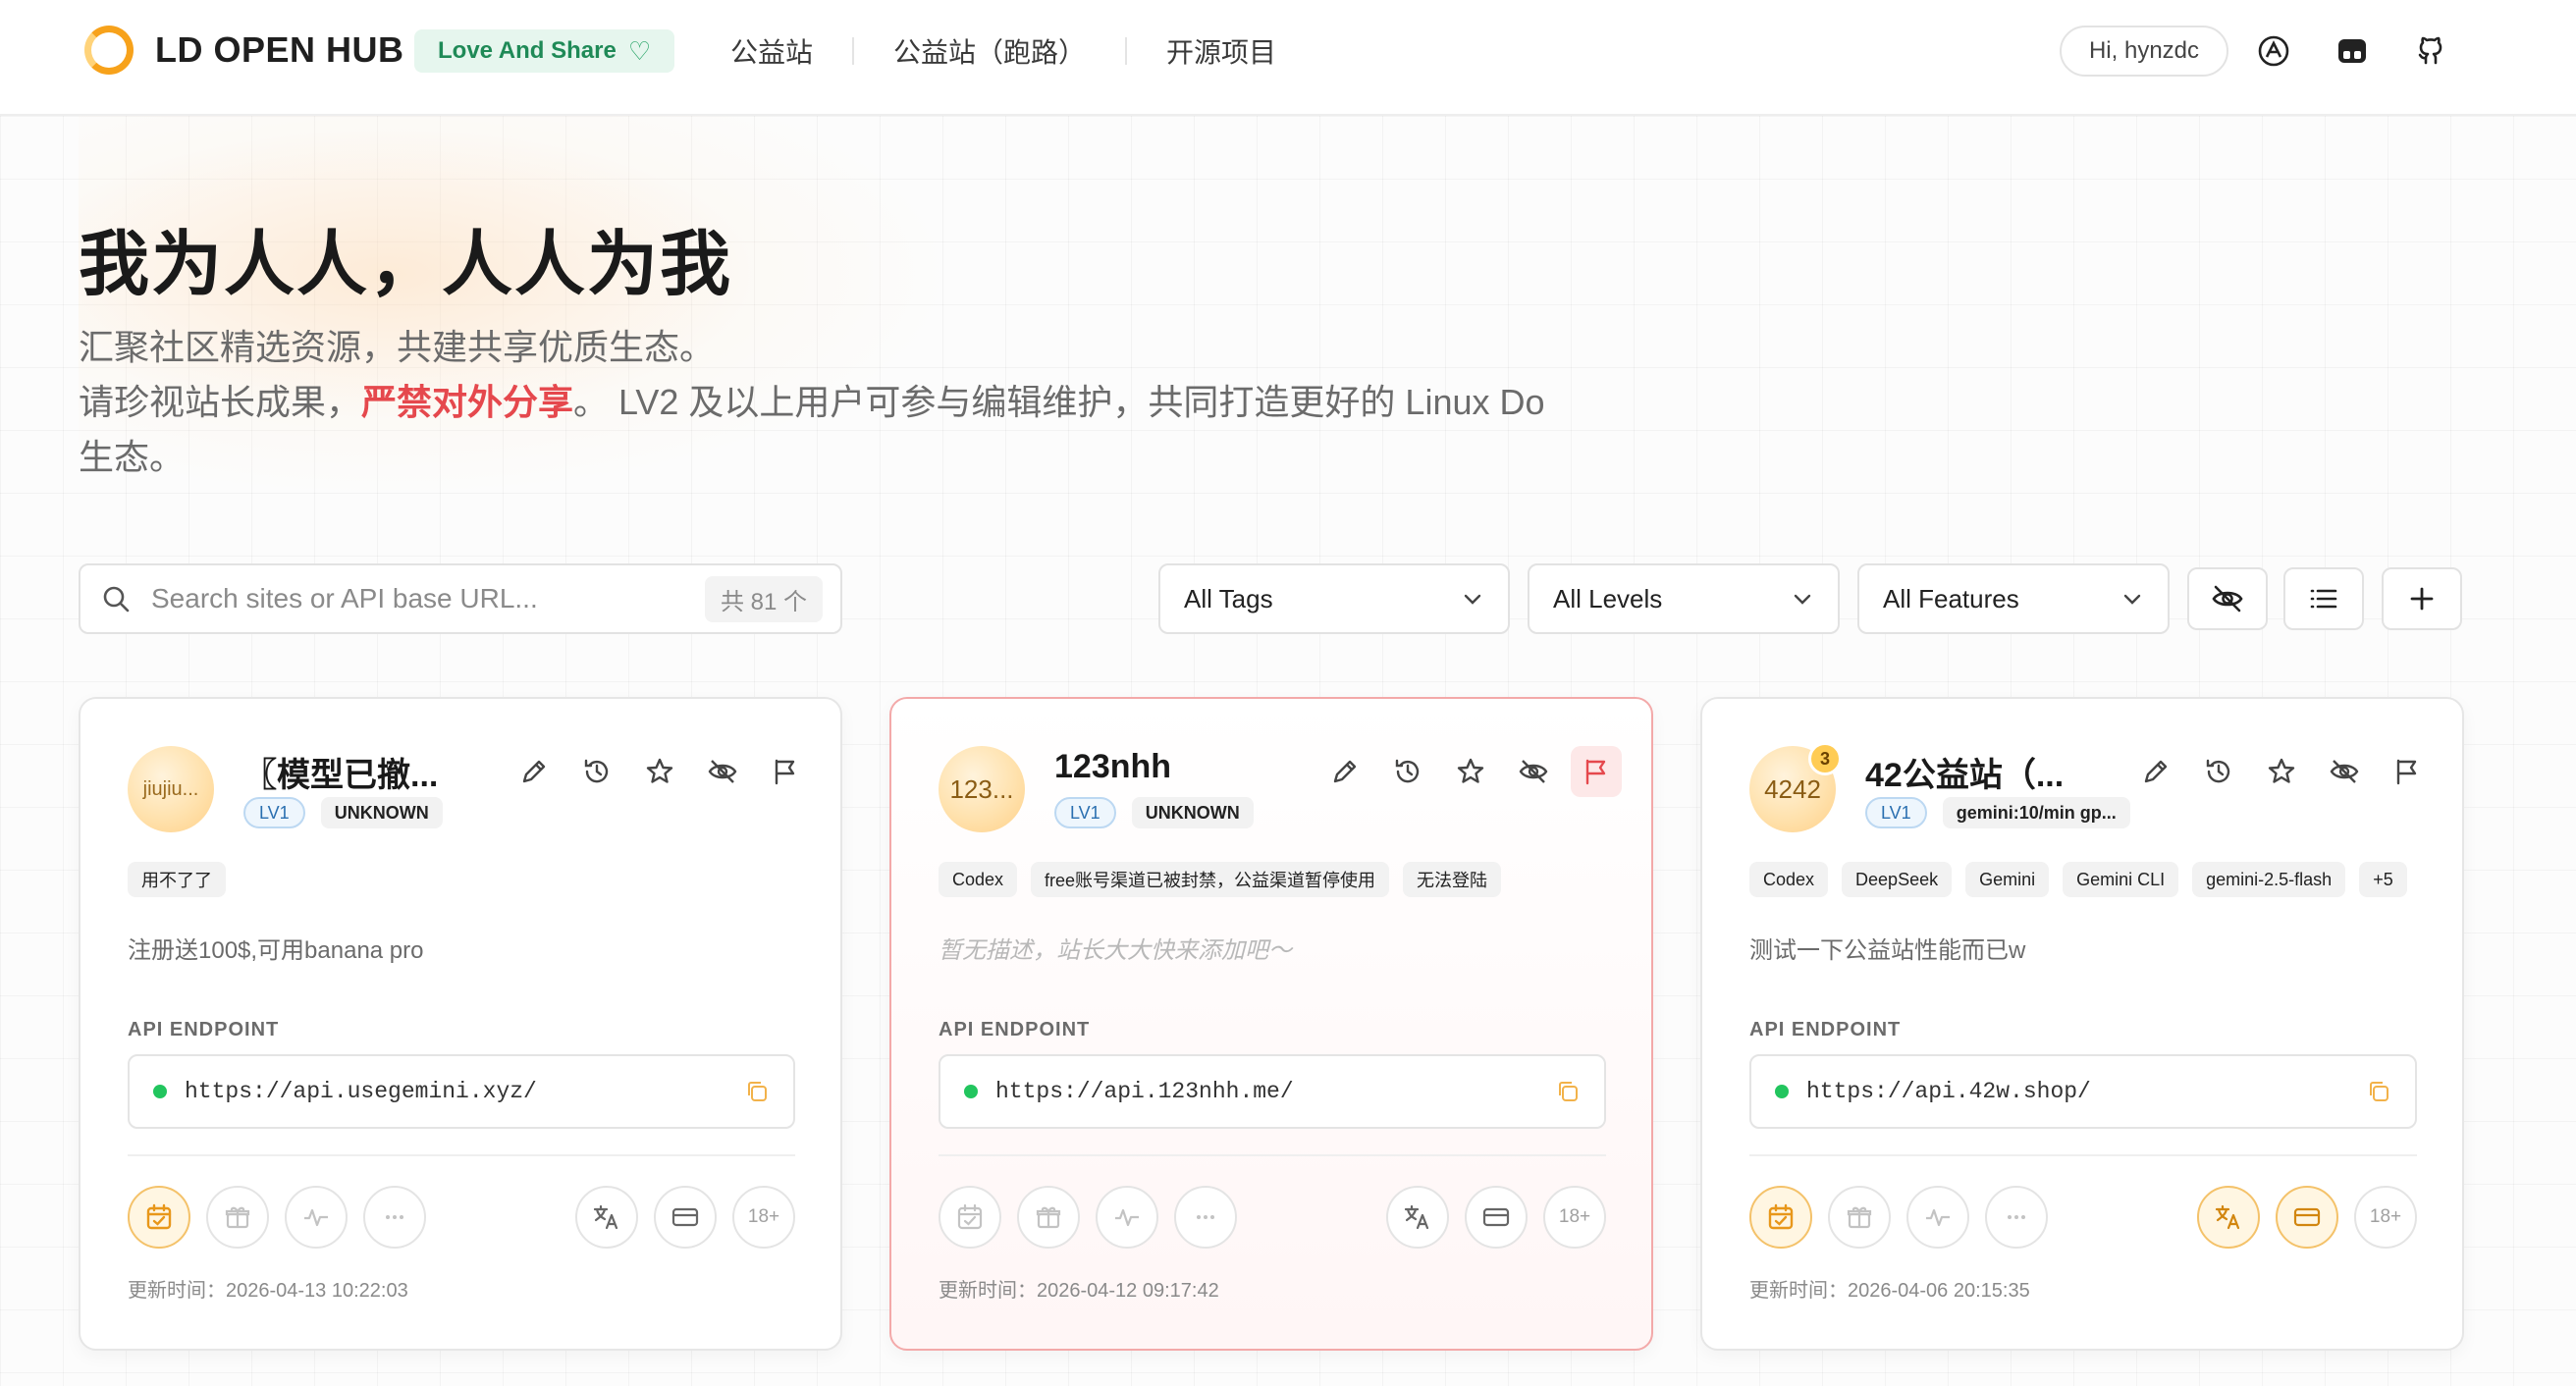 The height and width of the screenshot is (1386, 2576). I want to click on site-tag: 无法登陆, so click(1452, 879).